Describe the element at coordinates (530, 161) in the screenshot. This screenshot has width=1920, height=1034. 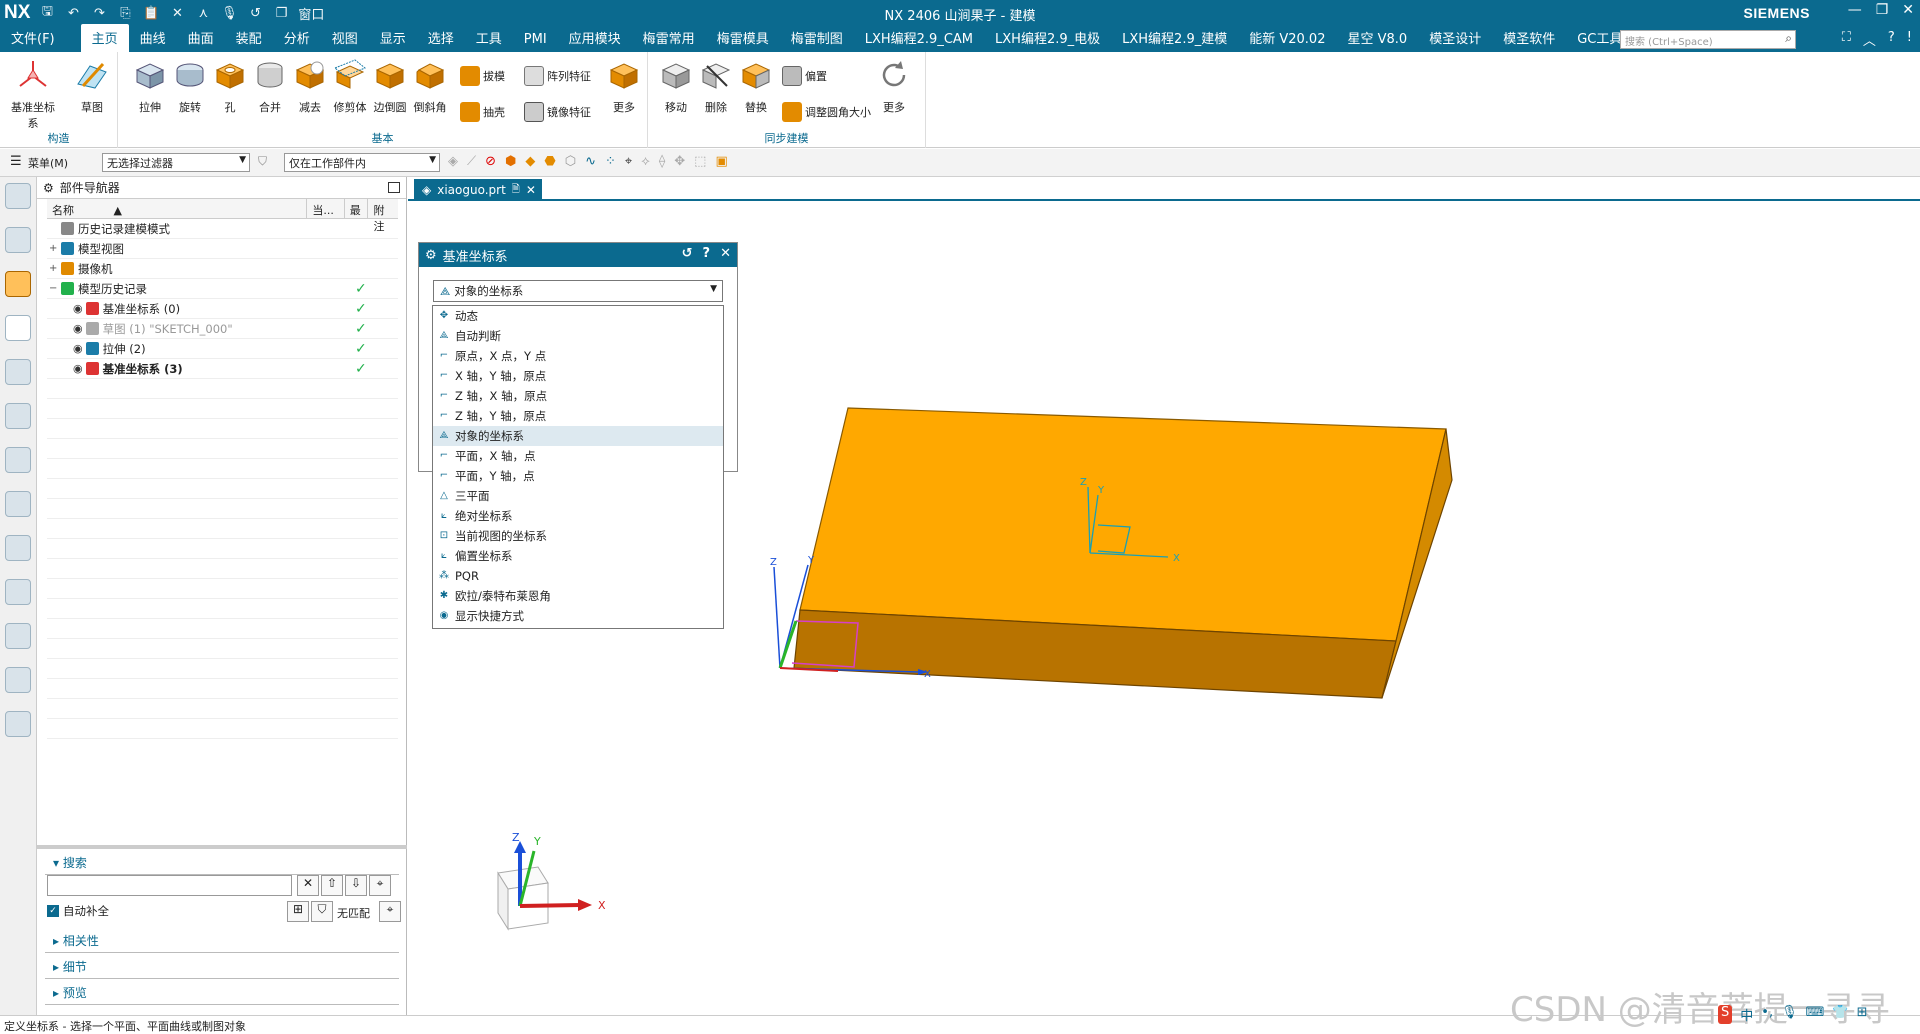
I see `select-face-icon: ◆` at that location.